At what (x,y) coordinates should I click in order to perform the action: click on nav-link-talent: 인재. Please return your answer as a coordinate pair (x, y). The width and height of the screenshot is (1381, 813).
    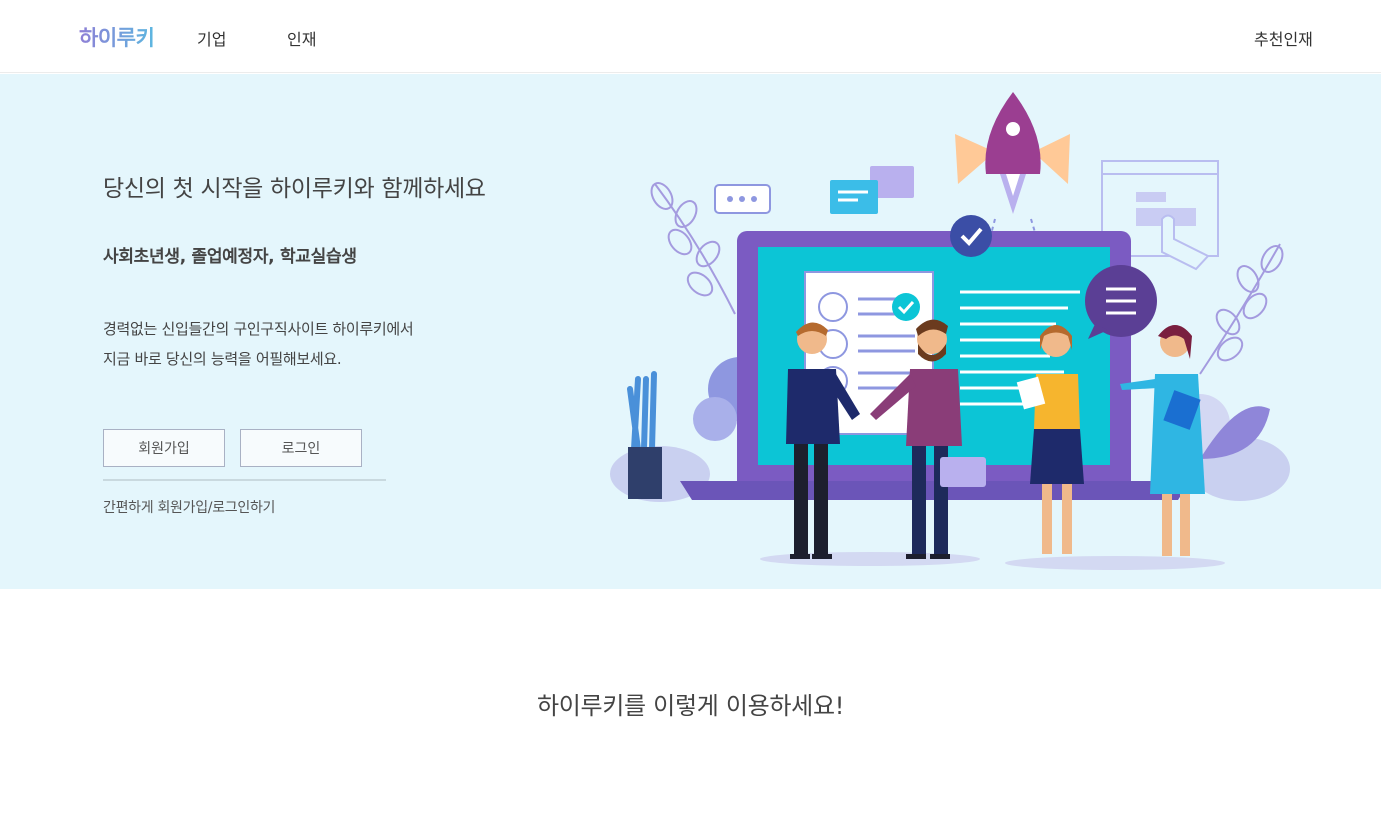
    Looking at the image, I should click on (301, 38).